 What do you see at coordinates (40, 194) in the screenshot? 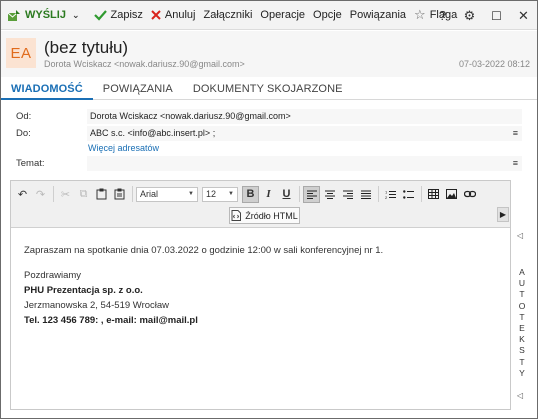
I see `redo-icon: ↷` at bounding box center [40, 194].